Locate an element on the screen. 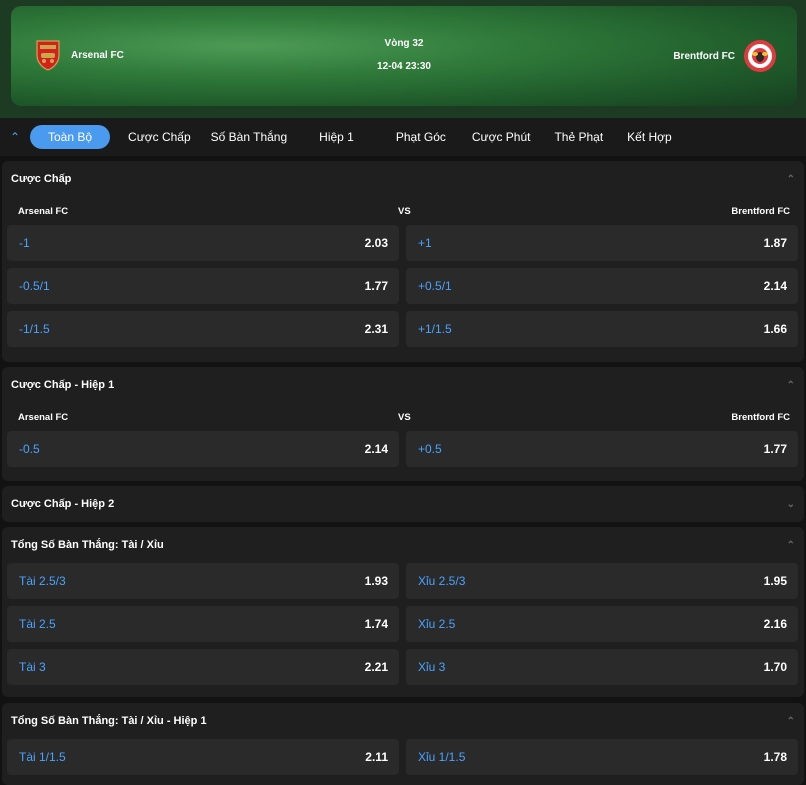  section-header: Tổng Số Bàn Thắng: Tài / Xỉu - Hiệp 1 ⌃ is located at coordinates (403, 721).